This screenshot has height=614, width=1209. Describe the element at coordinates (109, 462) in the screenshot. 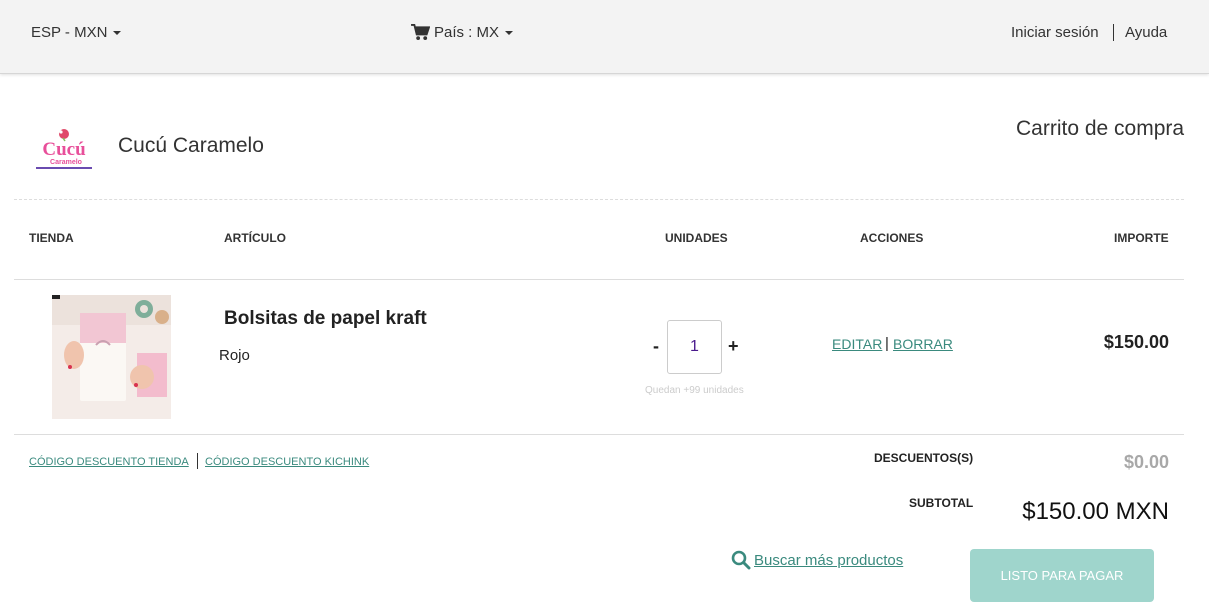

I see `store-discount-code-link: CÓDIGO DESCUENTO TIENDA` at that location.